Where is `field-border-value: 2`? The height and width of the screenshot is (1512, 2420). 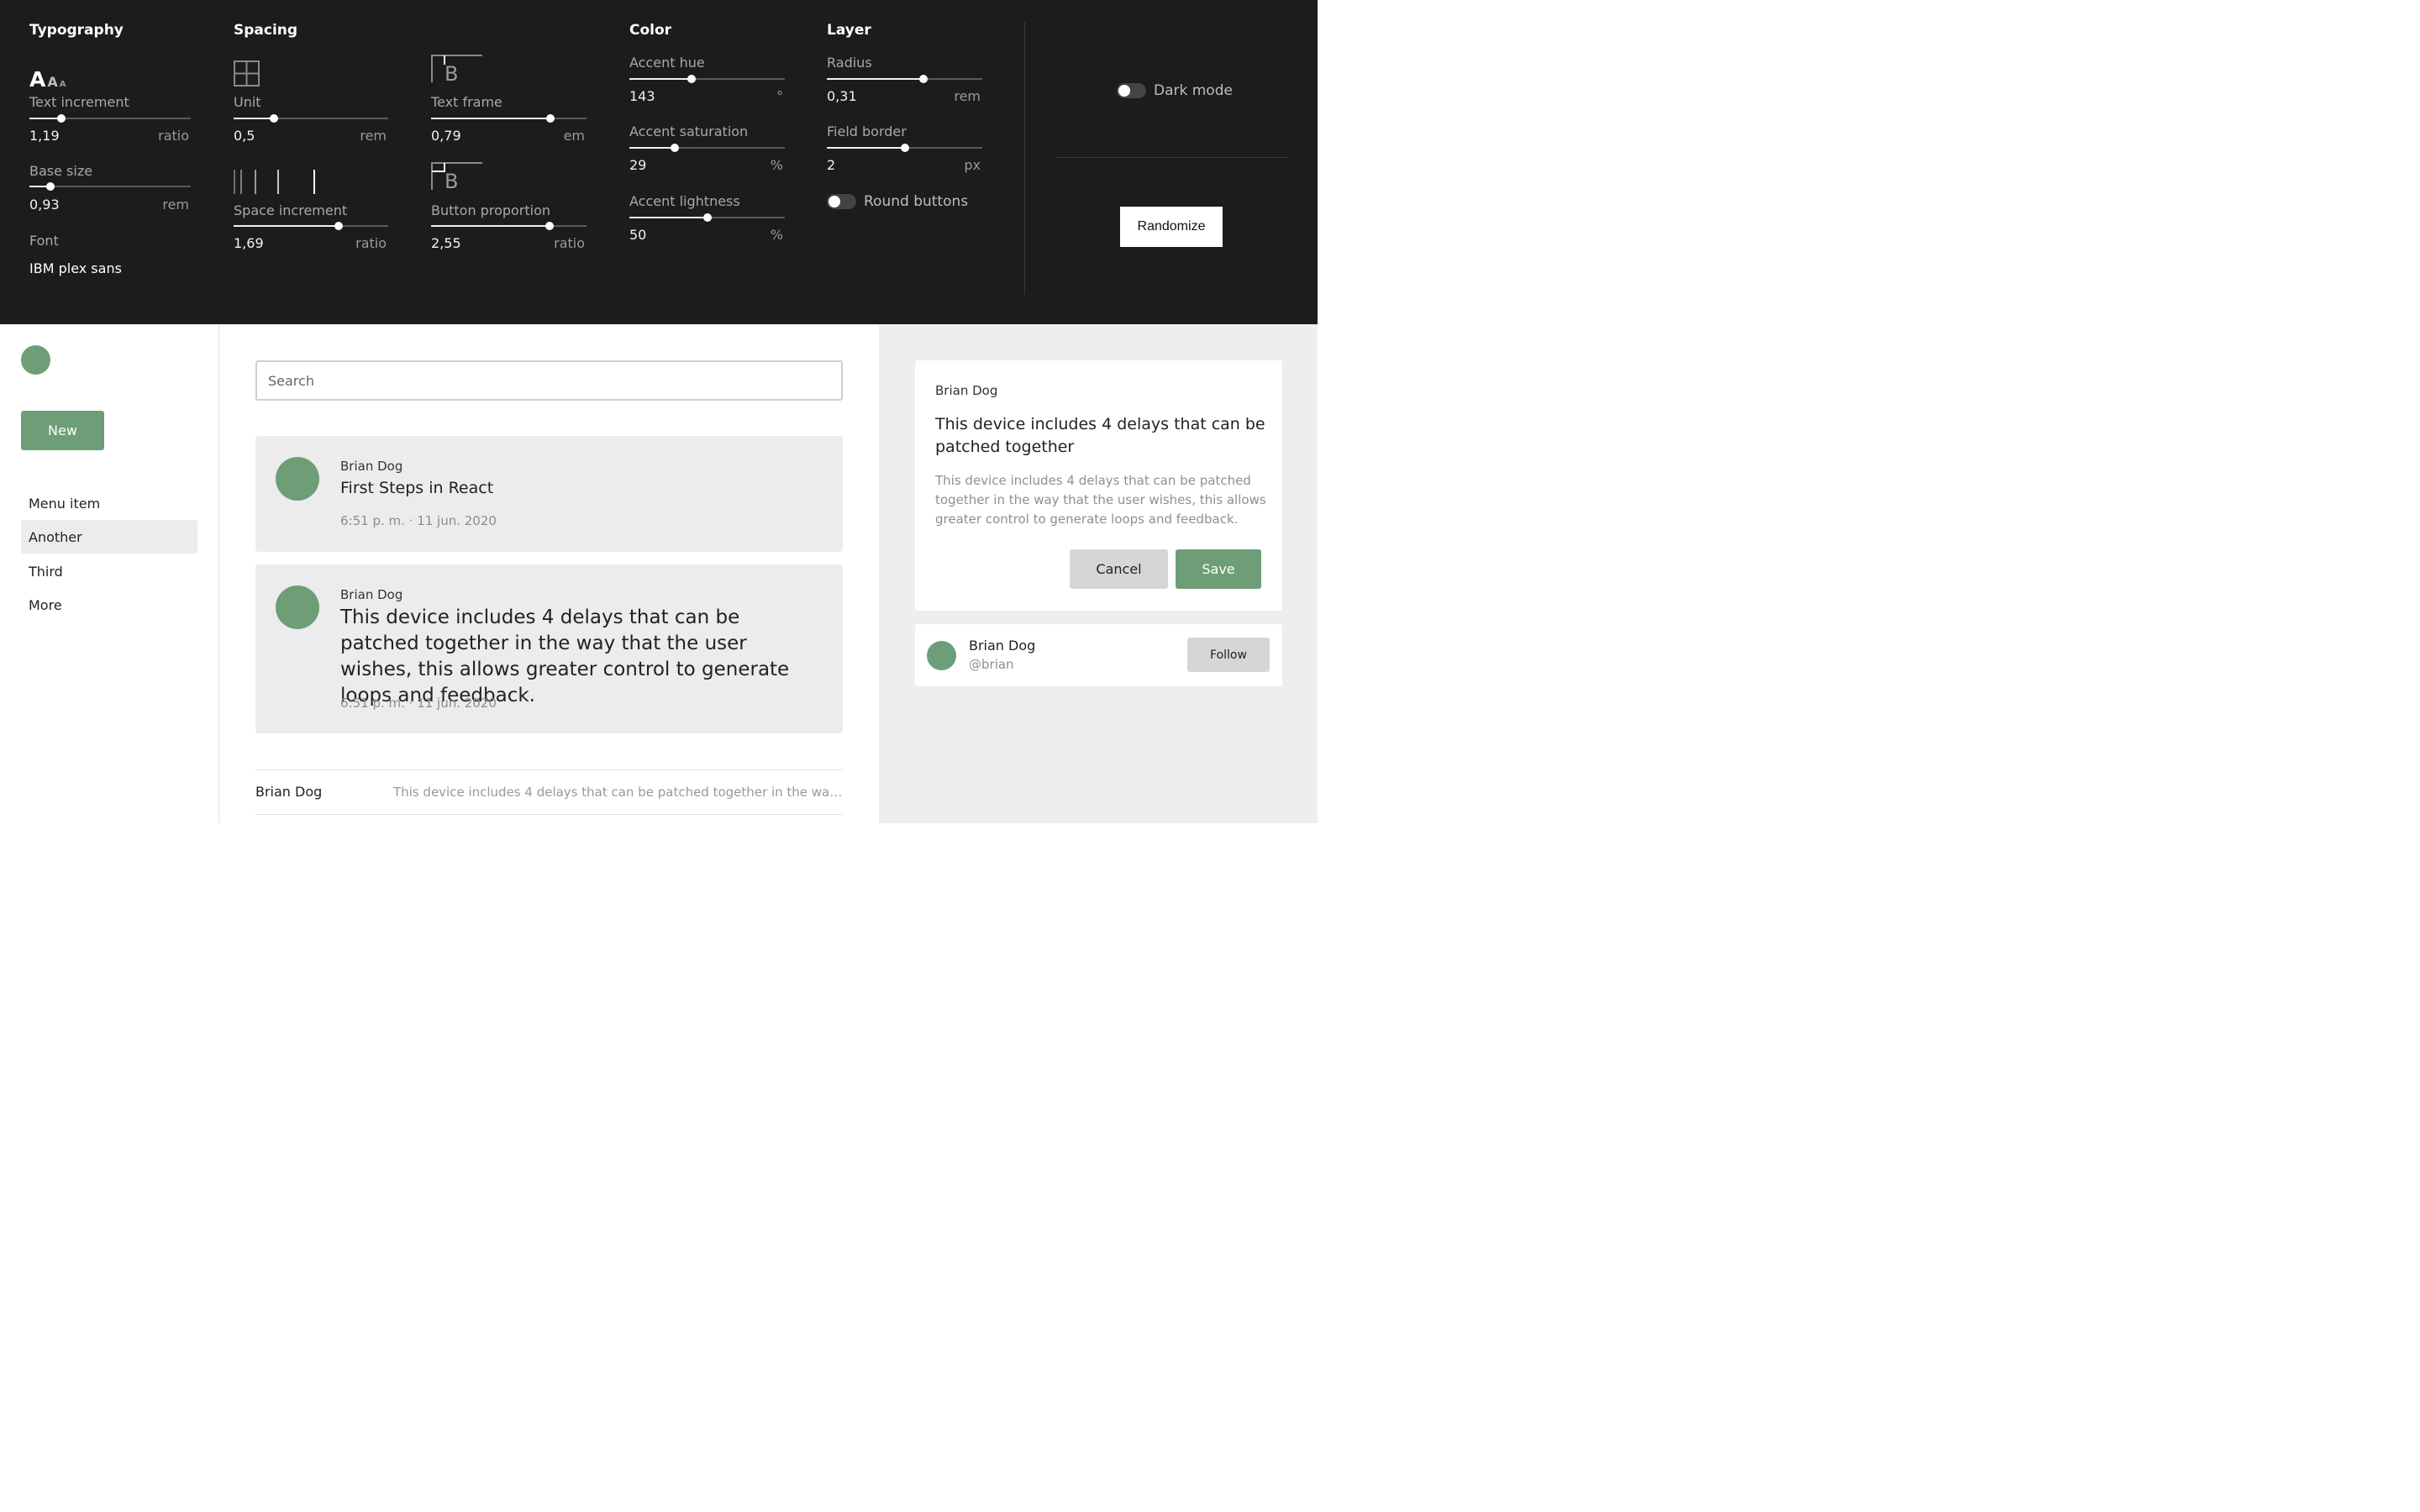 field-border-value: 2 is located at coordinates (831, 165).